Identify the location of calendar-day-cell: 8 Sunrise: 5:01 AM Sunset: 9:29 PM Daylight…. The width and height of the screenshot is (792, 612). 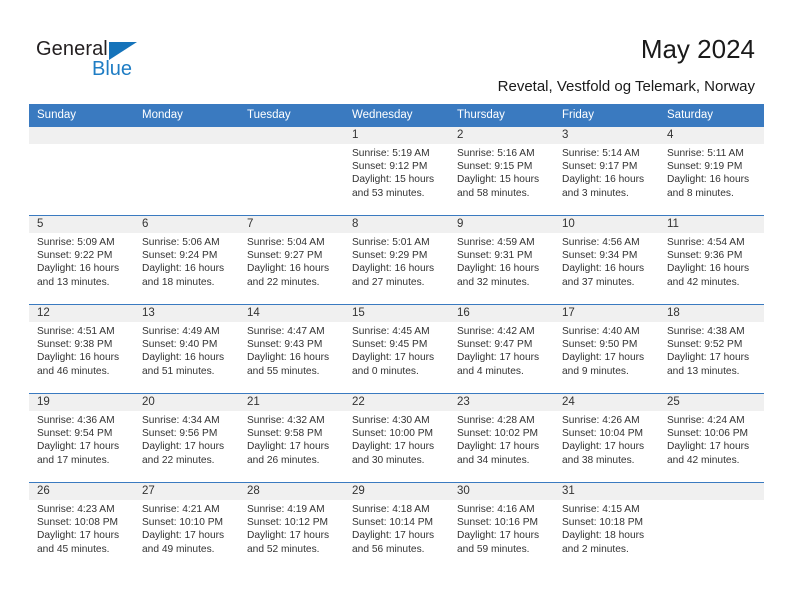
(396, 260).